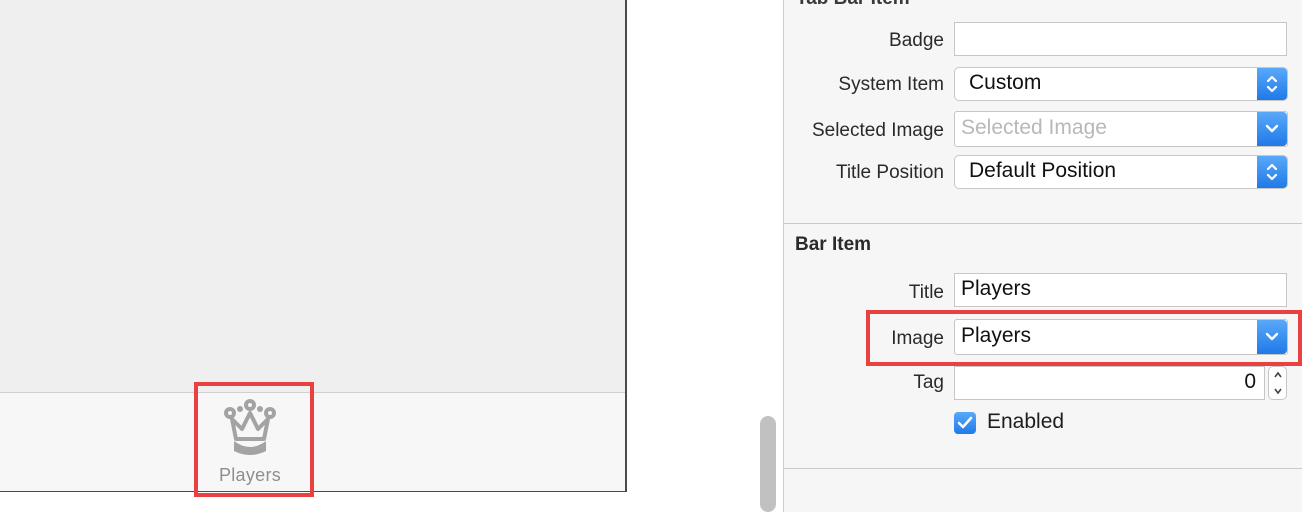  I want to click on image-value: Players, so click(996, 335).